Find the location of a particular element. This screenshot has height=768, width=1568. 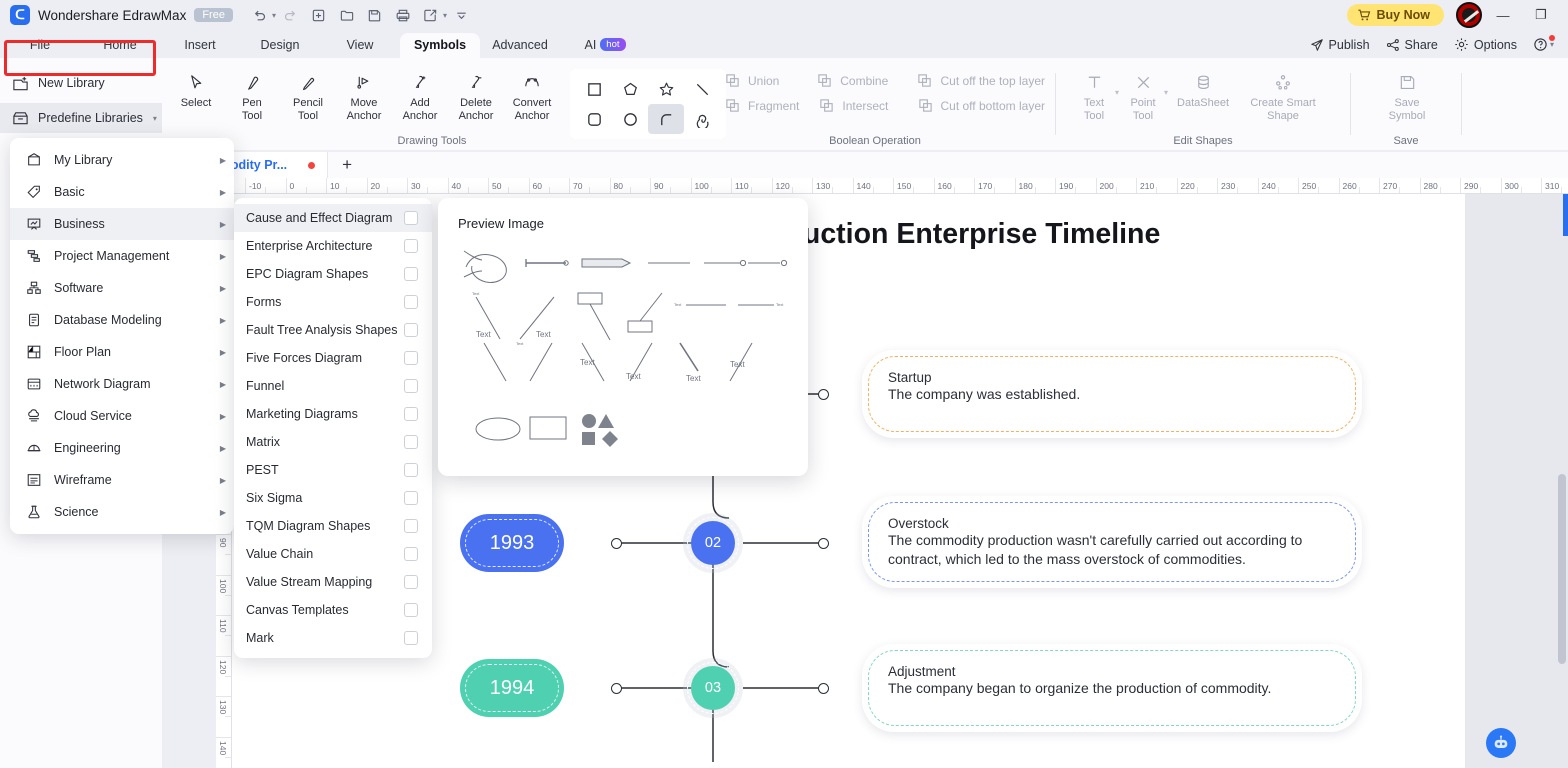

submenu-item-cause-and-effect-diagram: Cause and Effect Diagram is located at coordinates (333, 218).